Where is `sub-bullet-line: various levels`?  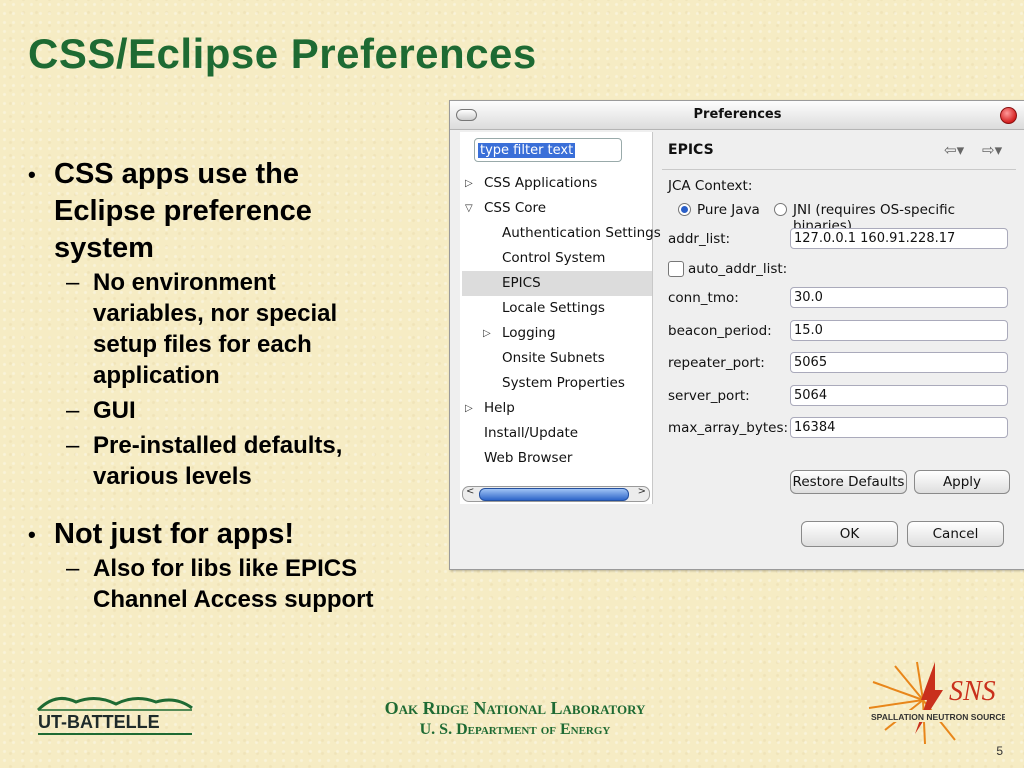
sub-bullet-line: various levels is located at coordinates (172, 476).